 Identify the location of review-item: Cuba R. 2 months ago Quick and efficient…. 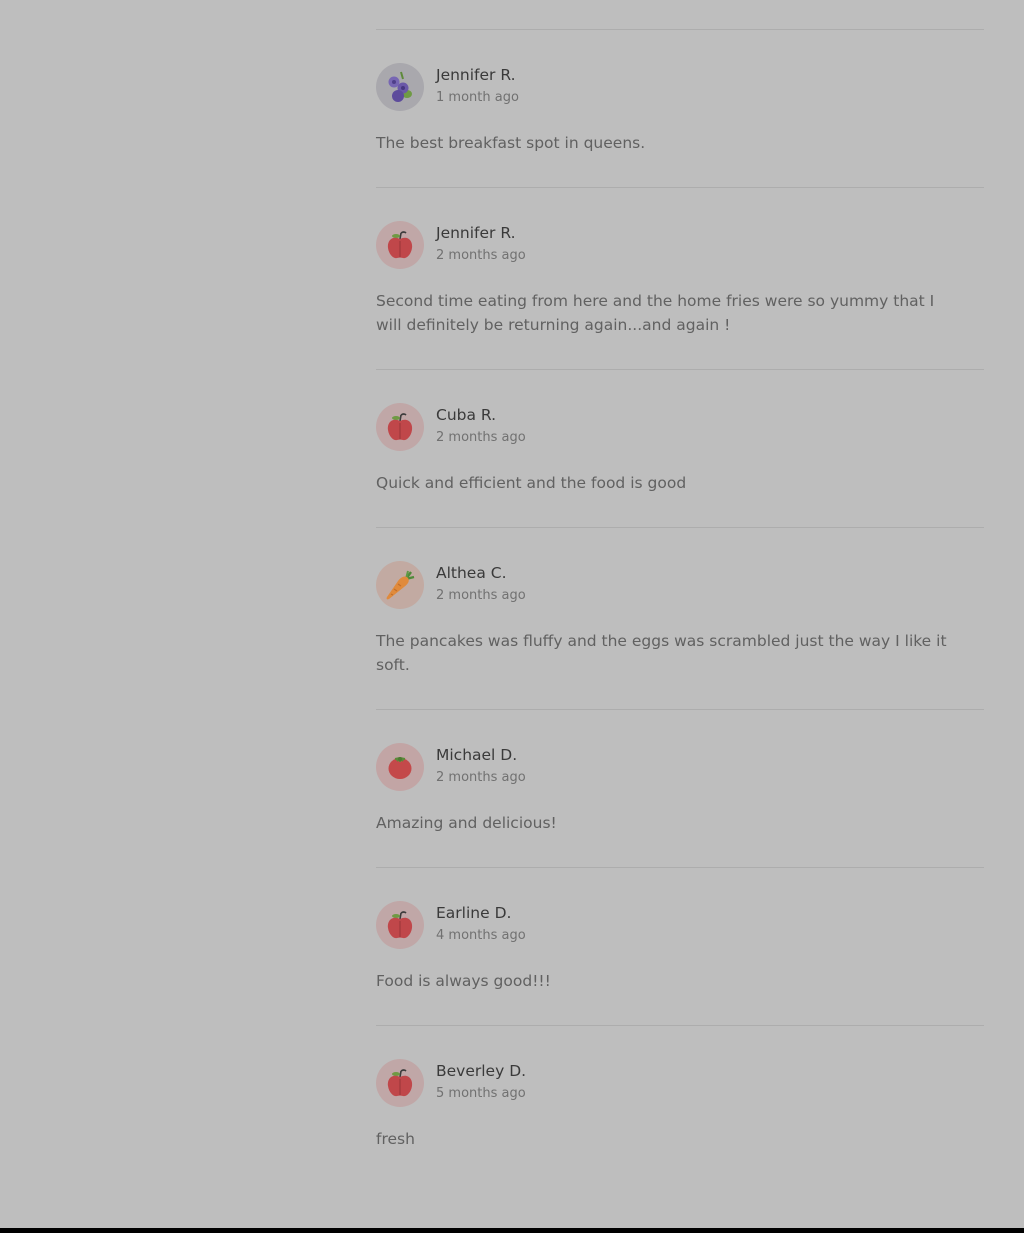
(680, 449).